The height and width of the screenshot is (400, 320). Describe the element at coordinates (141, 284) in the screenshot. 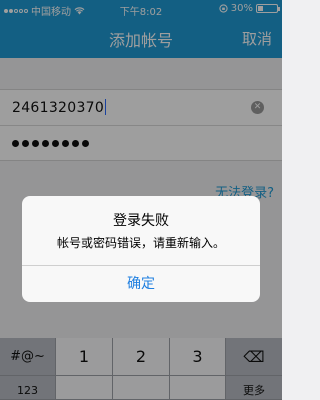

I see `confirm-button: 确定` at that location.